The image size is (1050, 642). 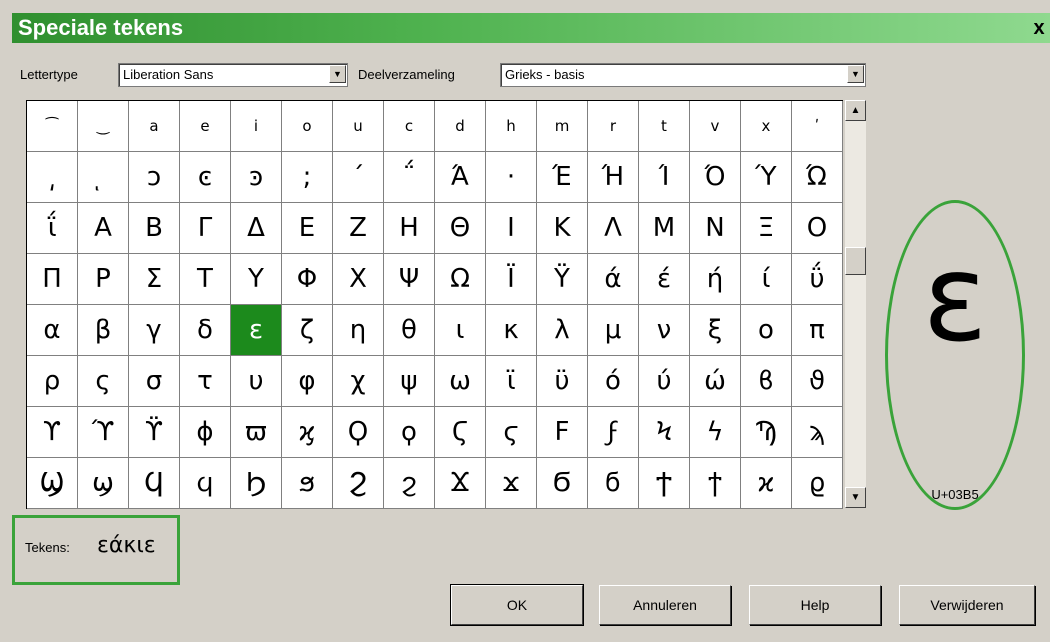 I want to click on scroll-up-icon: ▲, so click(x=855, y=110).